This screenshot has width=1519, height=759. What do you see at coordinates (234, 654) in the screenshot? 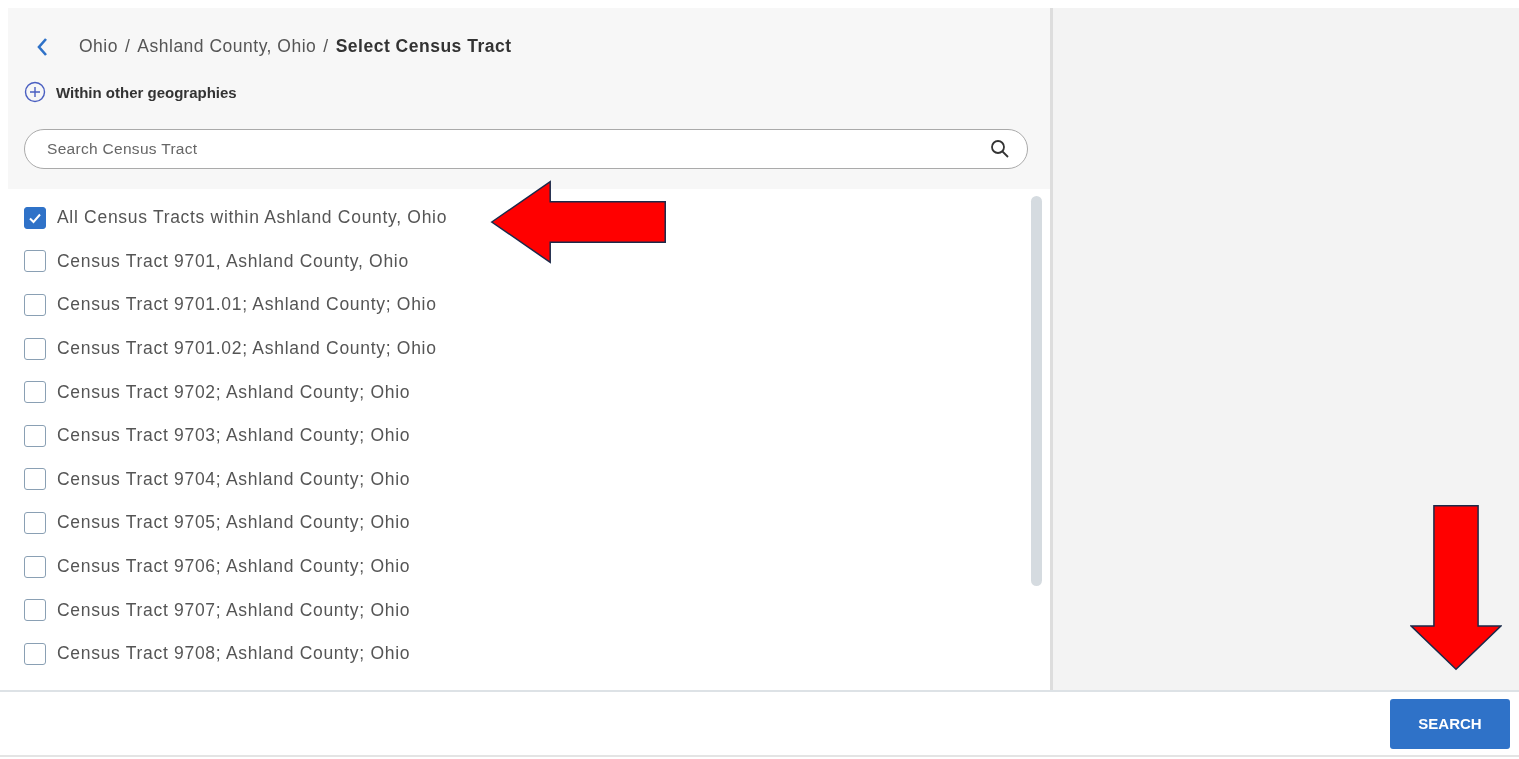
I see `tract-label: Census Tract 9708; Ashland County; Ohio` at bounding box center [234, 654].